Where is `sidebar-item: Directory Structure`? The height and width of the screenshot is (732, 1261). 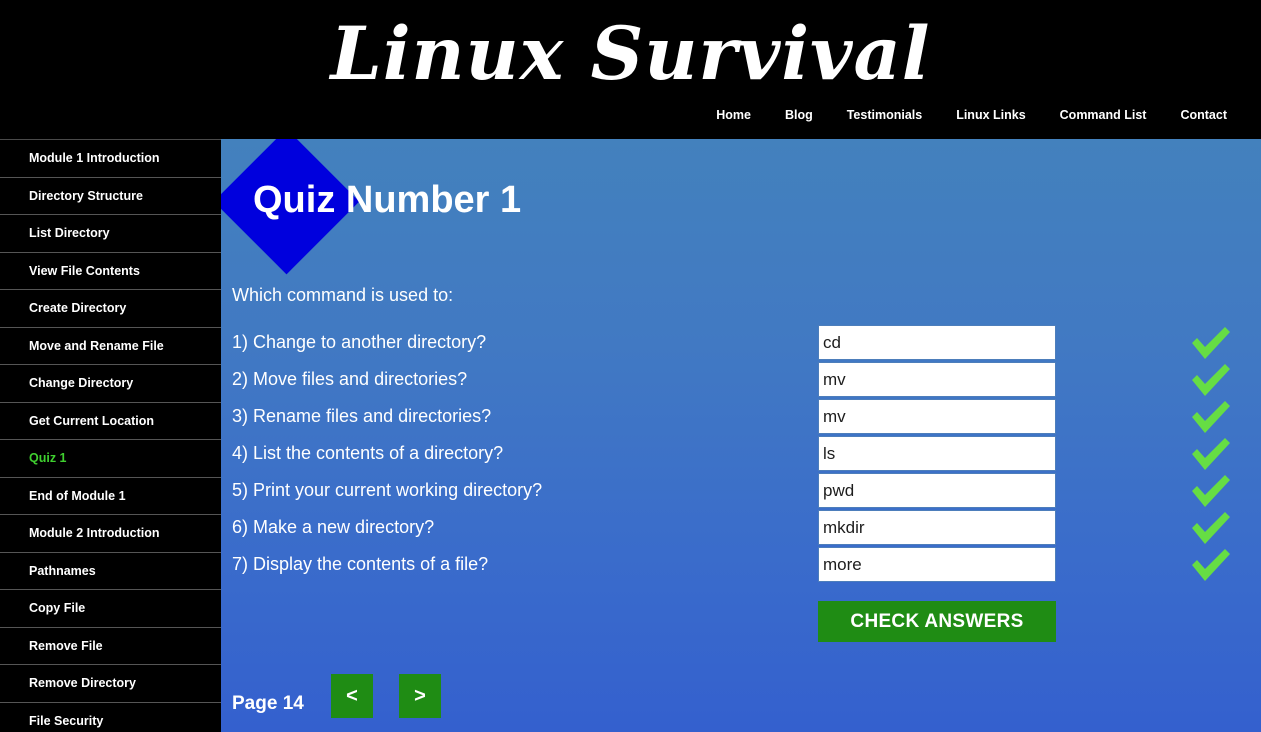 sidebar-item: Directory Structure is located at coordinates (110, 196).